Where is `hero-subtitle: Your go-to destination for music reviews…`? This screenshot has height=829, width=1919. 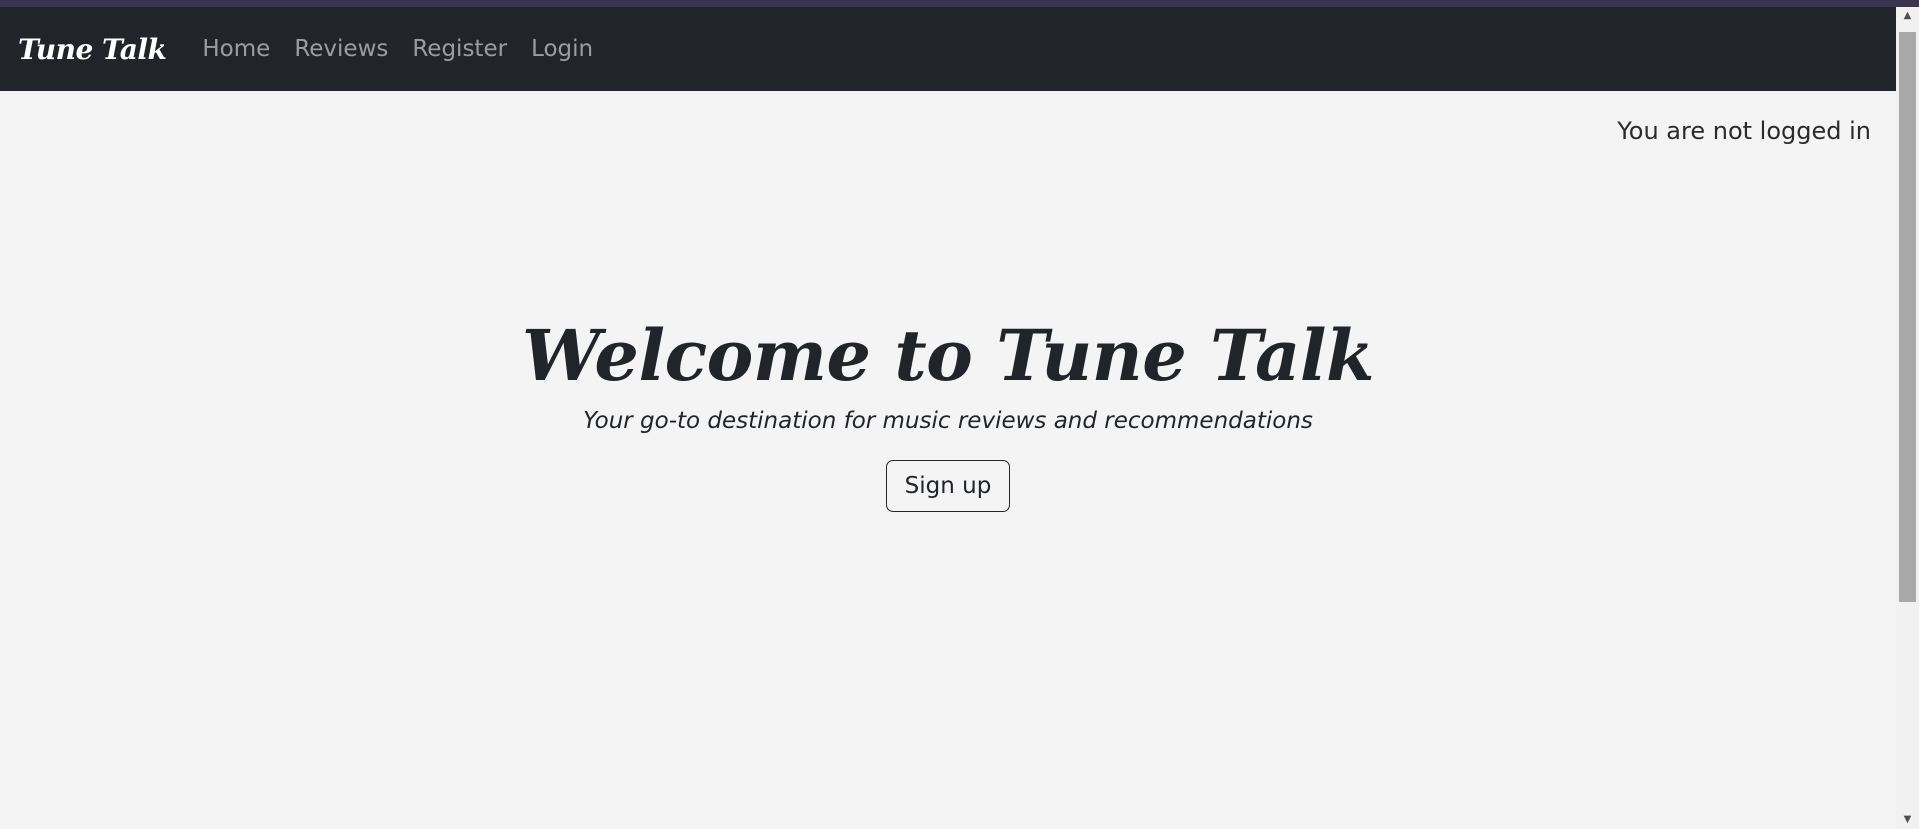 hero-subtitle: Your go-to destination for music reviews… is located at coordinates (948, 421).